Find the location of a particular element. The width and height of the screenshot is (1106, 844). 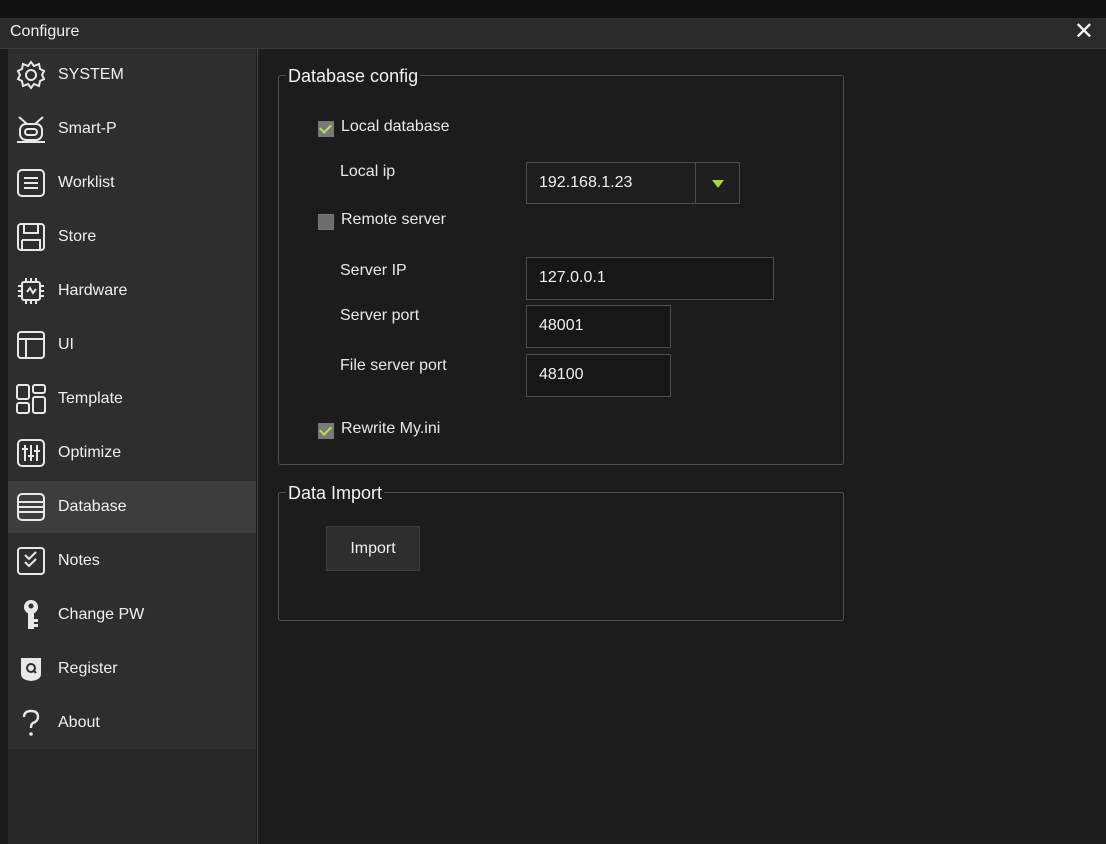

remote-server-checkbox is located at coordinates (326, 222).